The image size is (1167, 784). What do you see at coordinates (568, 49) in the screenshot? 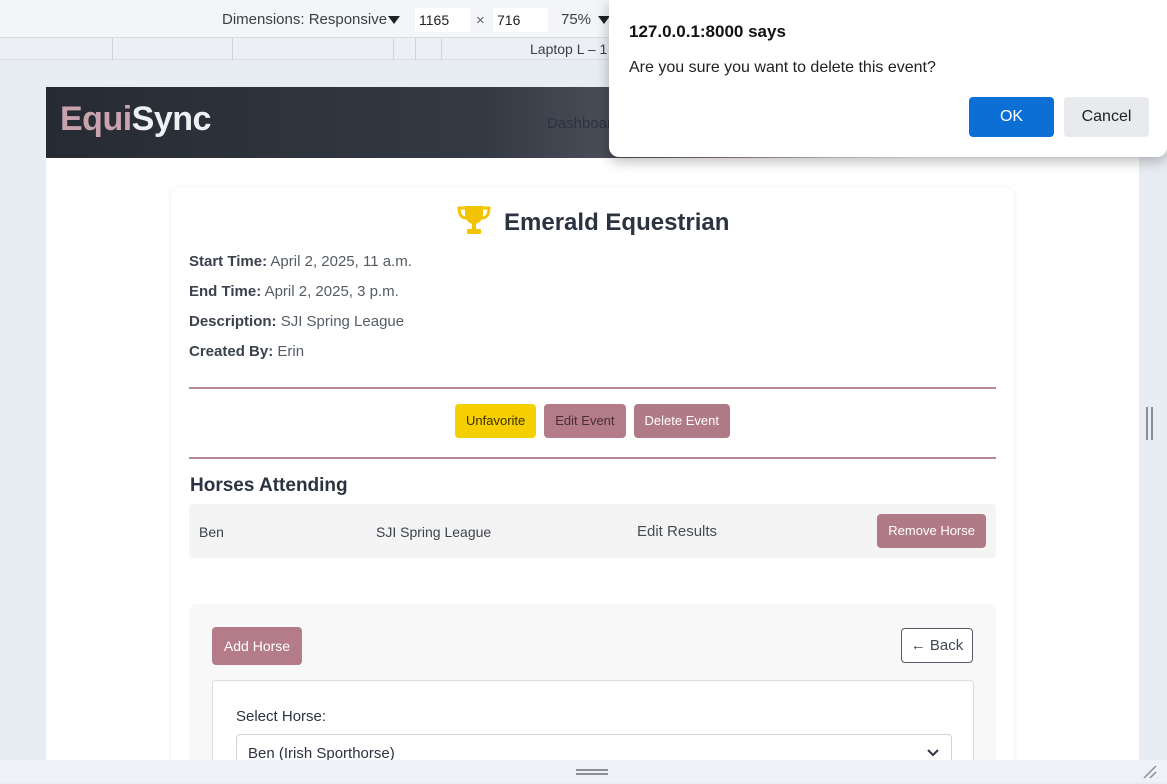
I see `device-preset-label: Laptop L – 1` at bounding box center [568, 49].